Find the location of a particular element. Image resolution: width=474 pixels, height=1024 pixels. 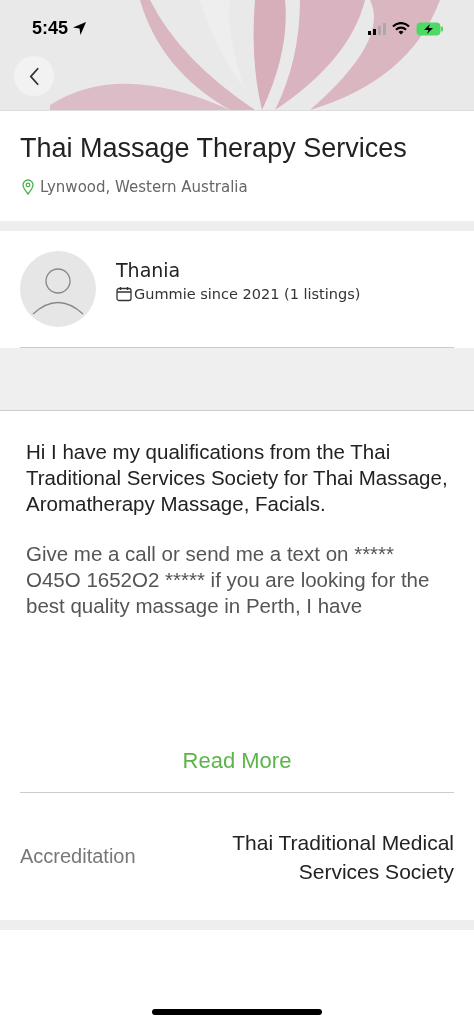

member-info: Gummie since 2021 (1 listings) is located at coordinates (247, 293).